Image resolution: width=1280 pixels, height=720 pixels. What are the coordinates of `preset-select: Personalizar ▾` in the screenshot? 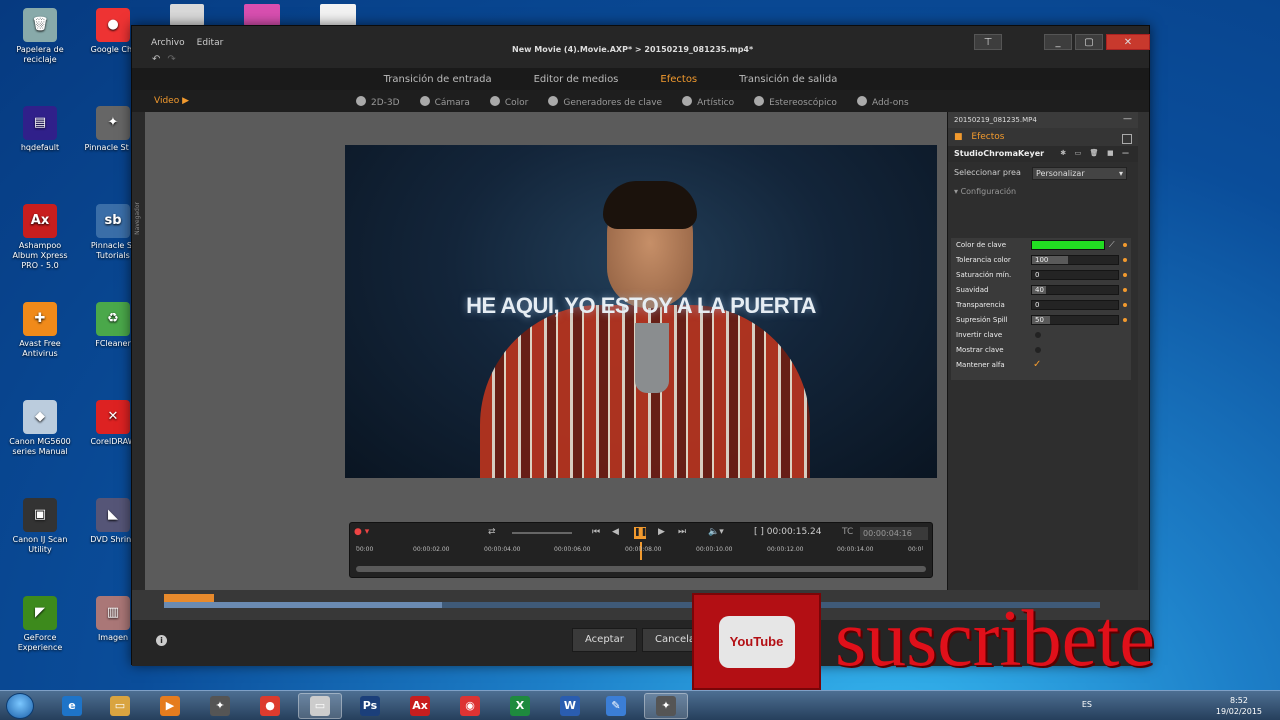 It's located at (1079, 173).